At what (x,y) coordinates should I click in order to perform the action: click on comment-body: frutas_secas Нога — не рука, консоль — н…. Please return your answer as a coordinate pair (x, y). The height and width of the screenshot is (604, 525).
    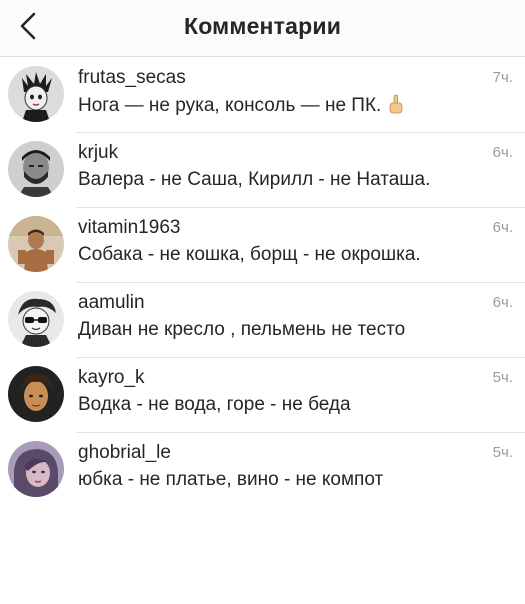
    Looking at the image, I should click on (300, 95).